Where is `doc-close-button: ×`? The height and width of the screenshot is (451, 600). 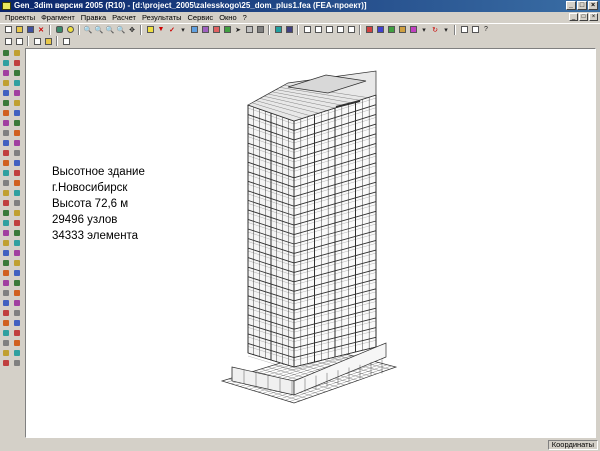
doc-close-button: × is located at coordinates (593, 17).